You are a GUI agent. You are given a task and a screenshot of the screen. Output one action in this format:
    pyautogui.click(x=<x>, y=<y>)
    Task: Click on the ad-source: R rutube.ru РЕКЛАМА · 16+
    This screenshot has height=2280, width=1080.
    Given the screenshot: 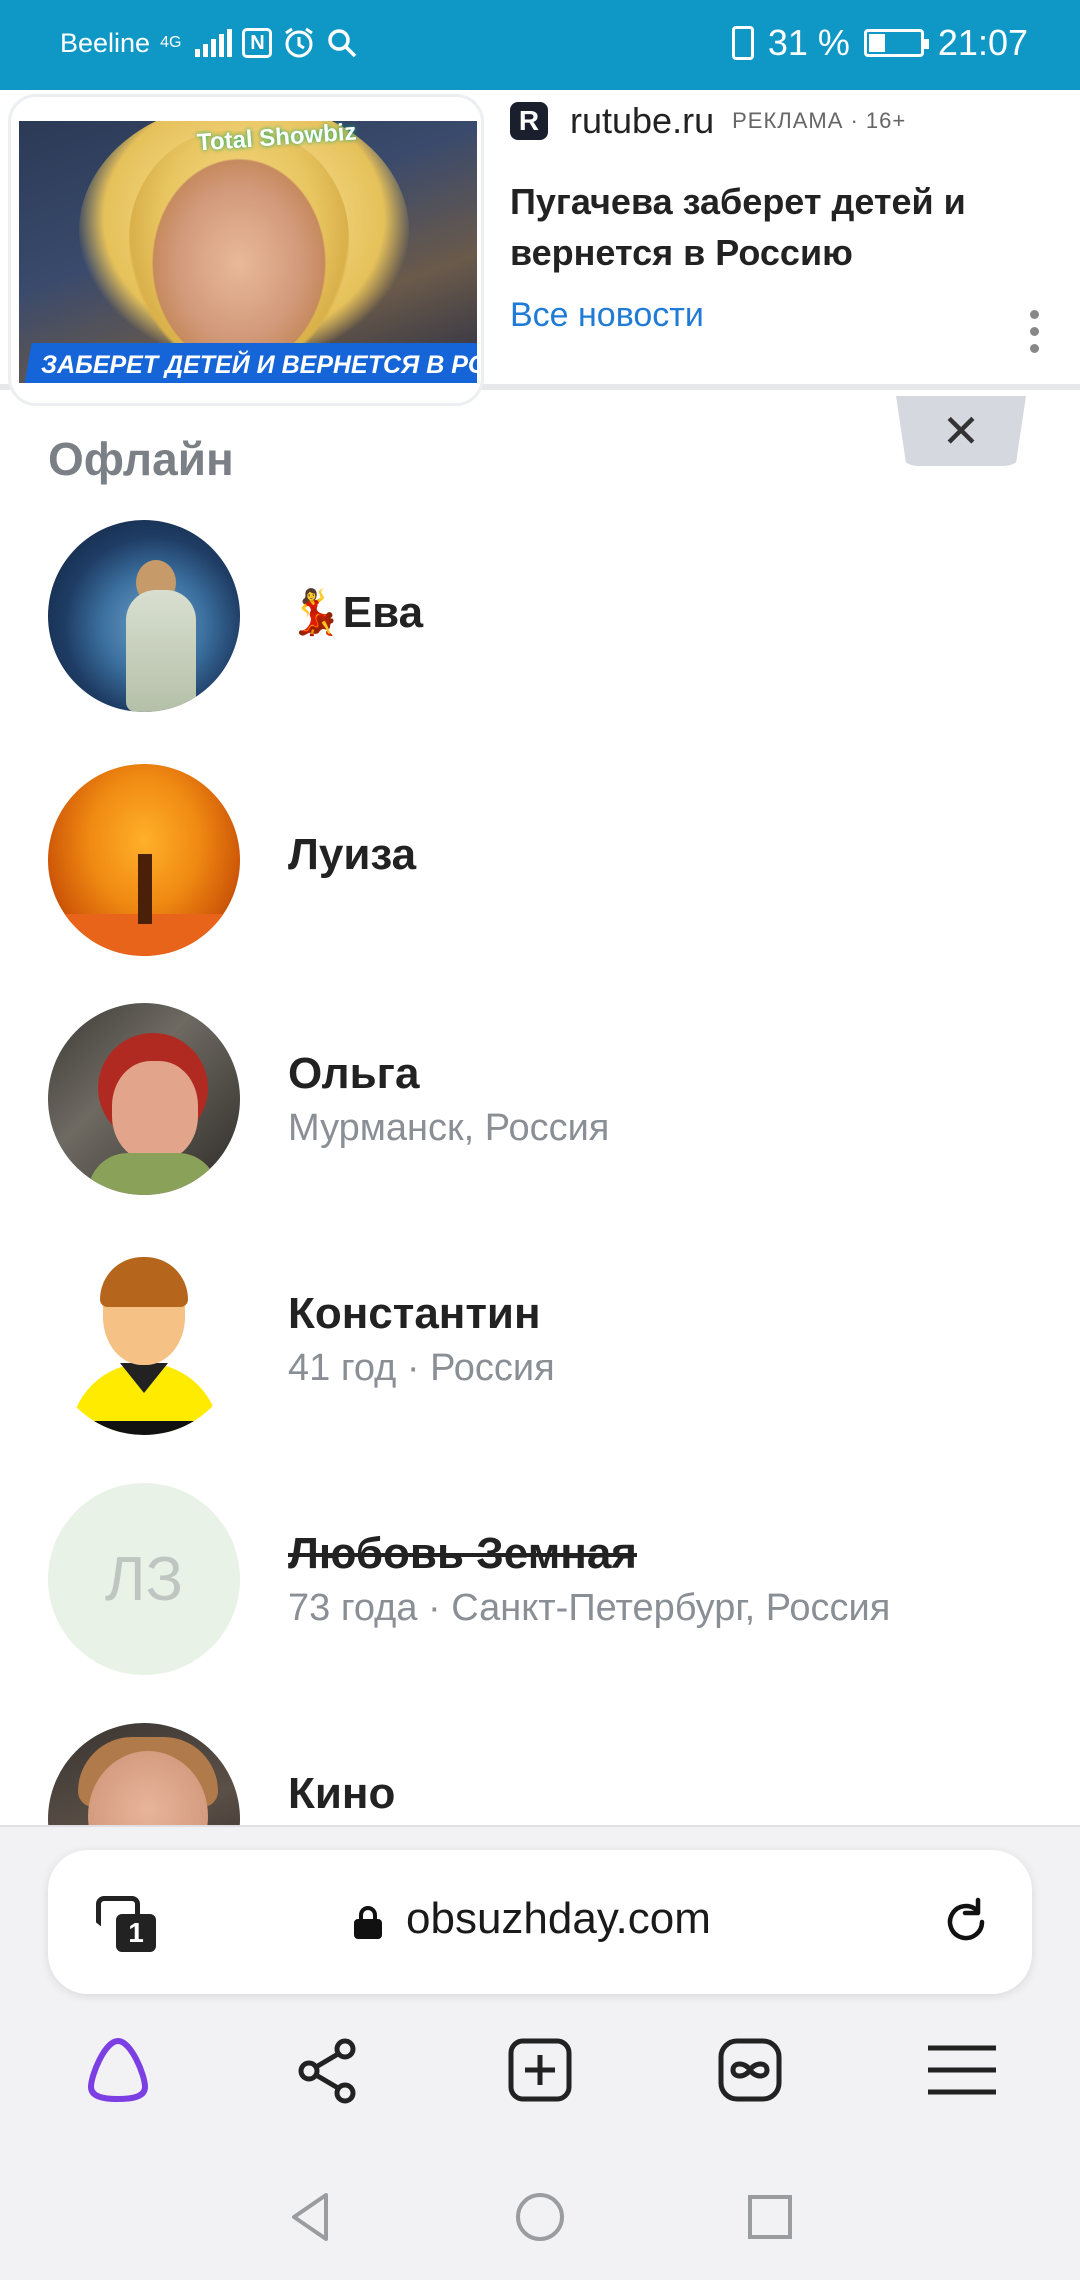 What is the action you would take?
    pyautogui.click(x=708, y=121)
    